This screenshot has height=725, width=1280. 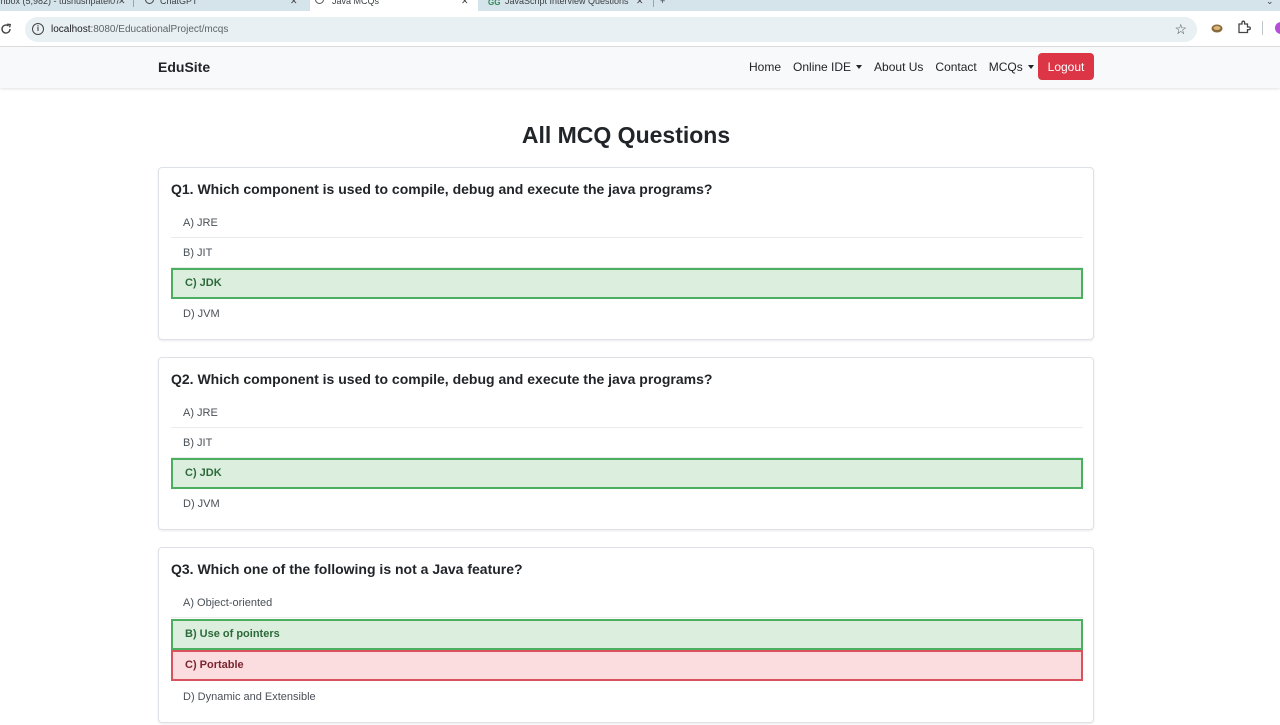 I want to click on toolbar-separator, so click(x=1262, y=28).